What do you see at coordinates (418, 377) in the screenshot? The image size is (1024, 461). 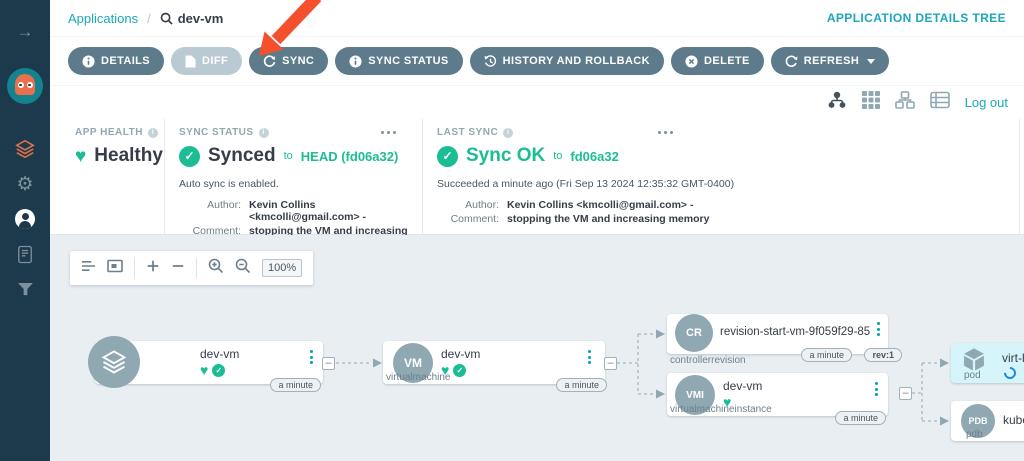 I see `node-kind-label: virtualmachine` at bounding box center [418, 377].